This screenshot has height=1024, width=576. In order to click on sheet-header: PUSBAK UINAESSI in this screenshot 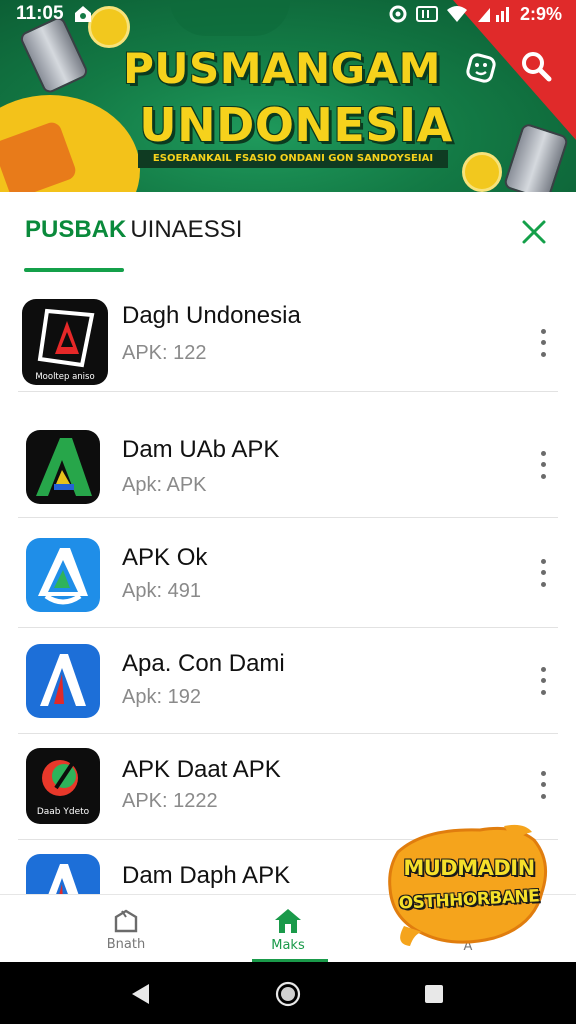, I will do `click(288, 236)`.